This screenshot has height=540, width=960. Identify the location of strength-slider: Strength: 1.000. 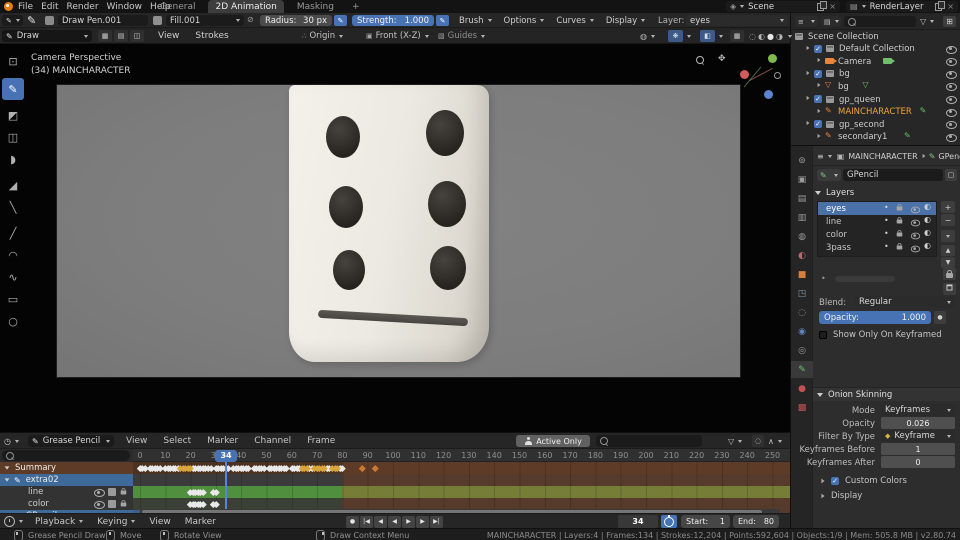
(393, 20).